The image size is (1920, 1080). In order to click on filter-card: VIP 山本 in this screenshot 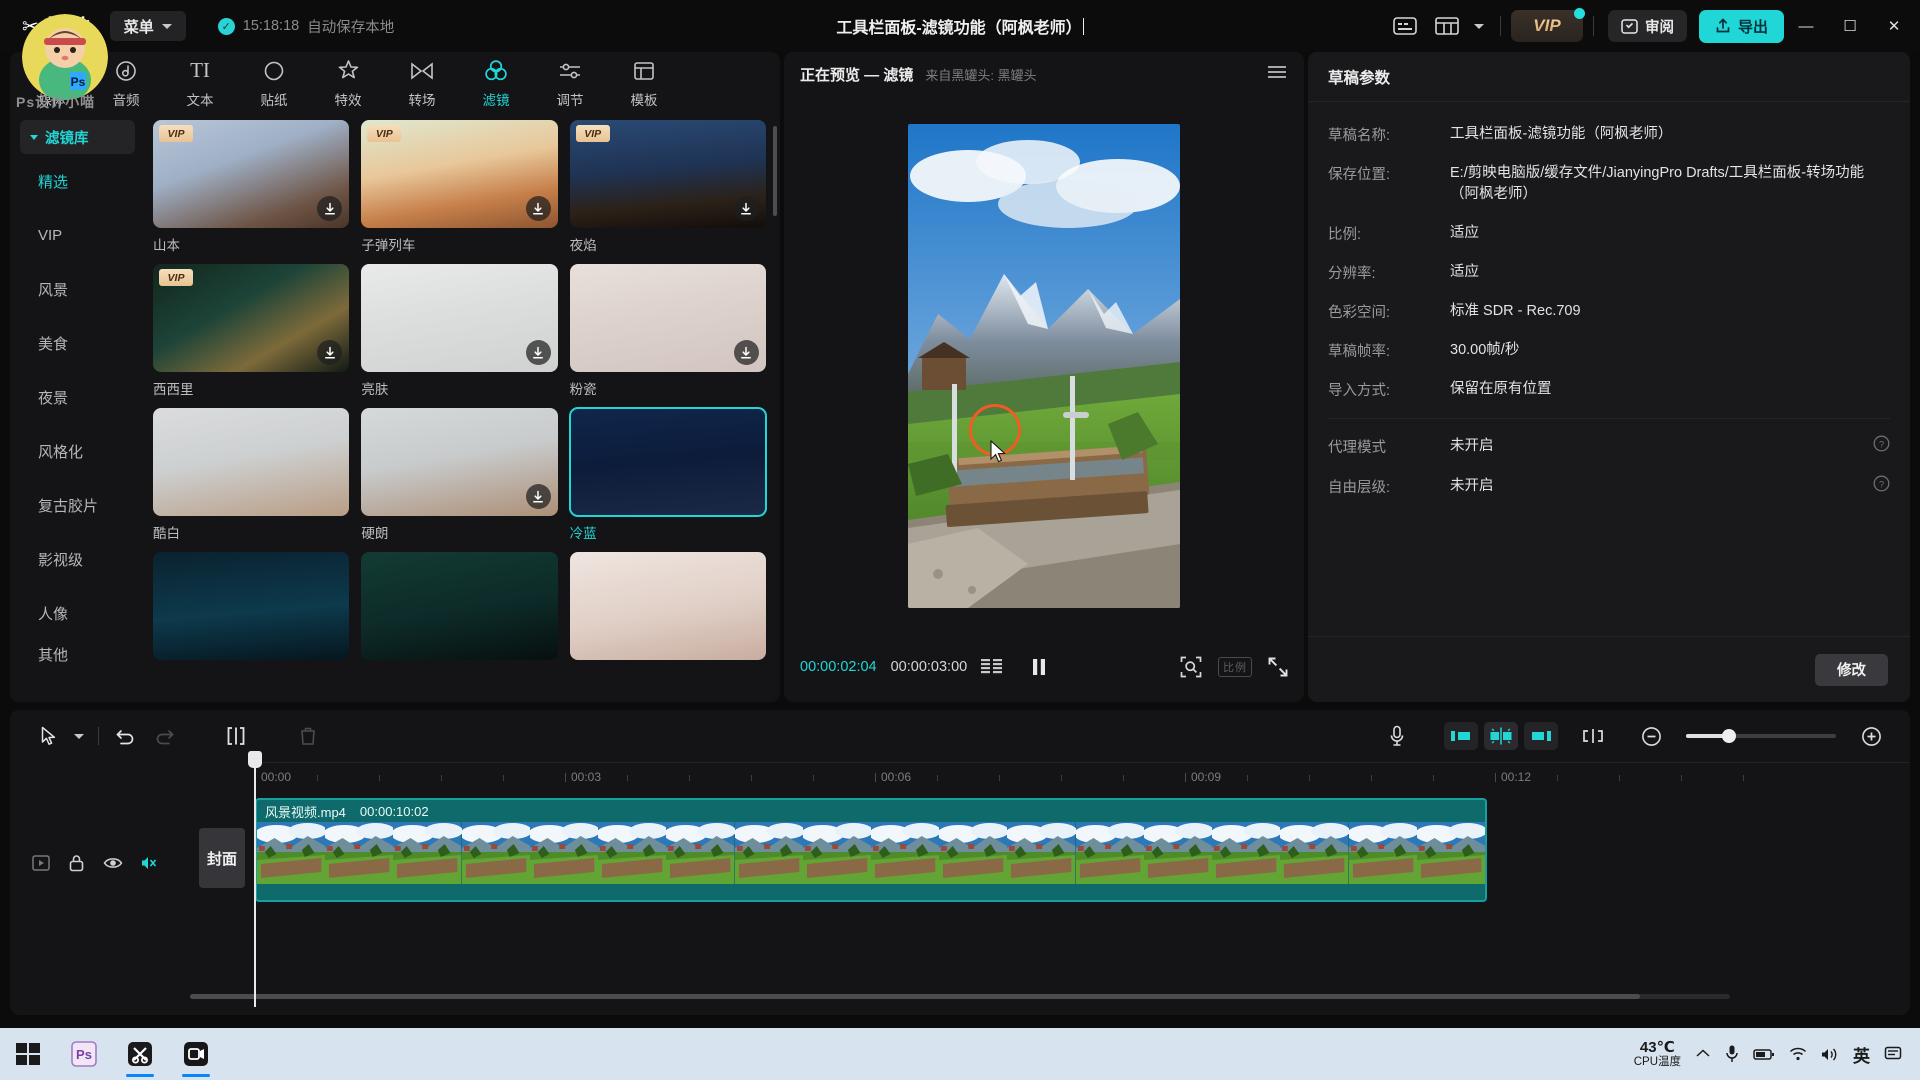, I will do `click(251, 187)`.